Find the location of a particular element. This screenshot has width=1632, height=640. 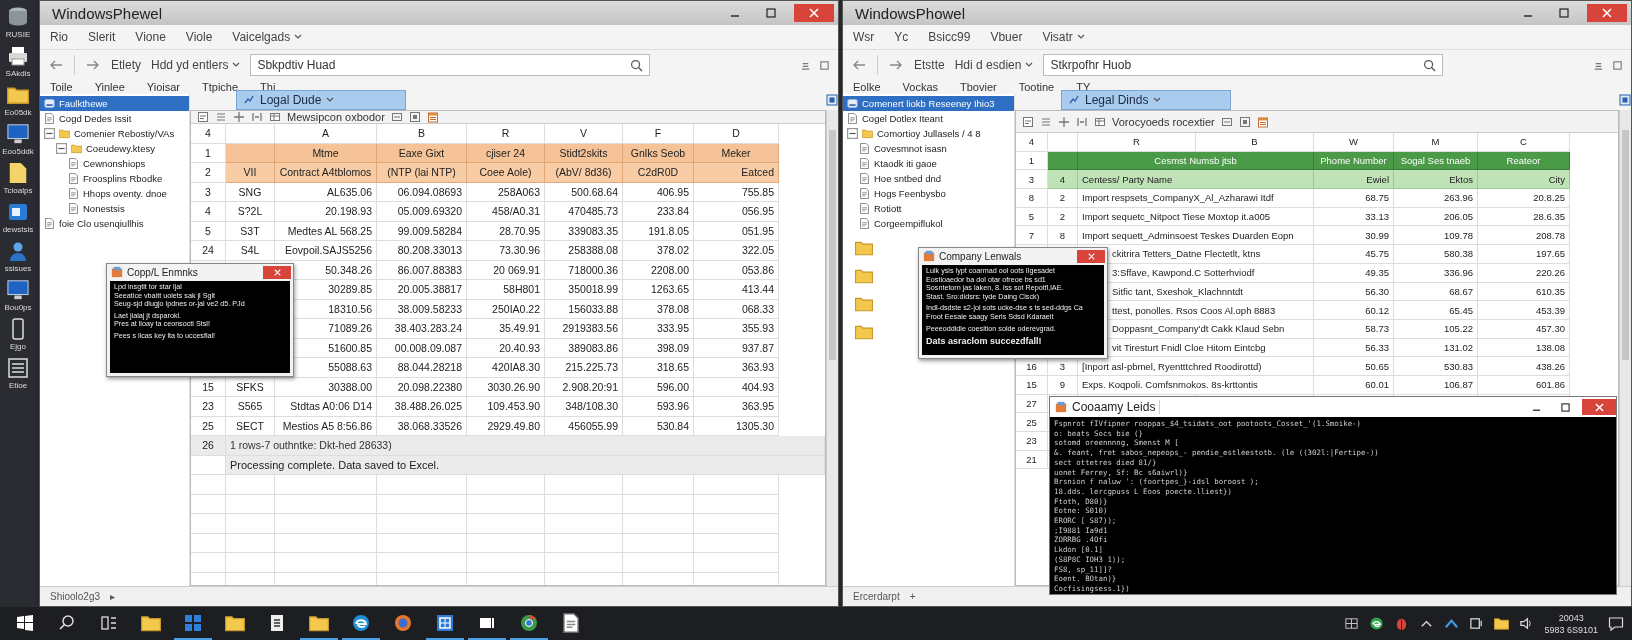

table-cell: 601.86 is located at coordinates (1524, 385).